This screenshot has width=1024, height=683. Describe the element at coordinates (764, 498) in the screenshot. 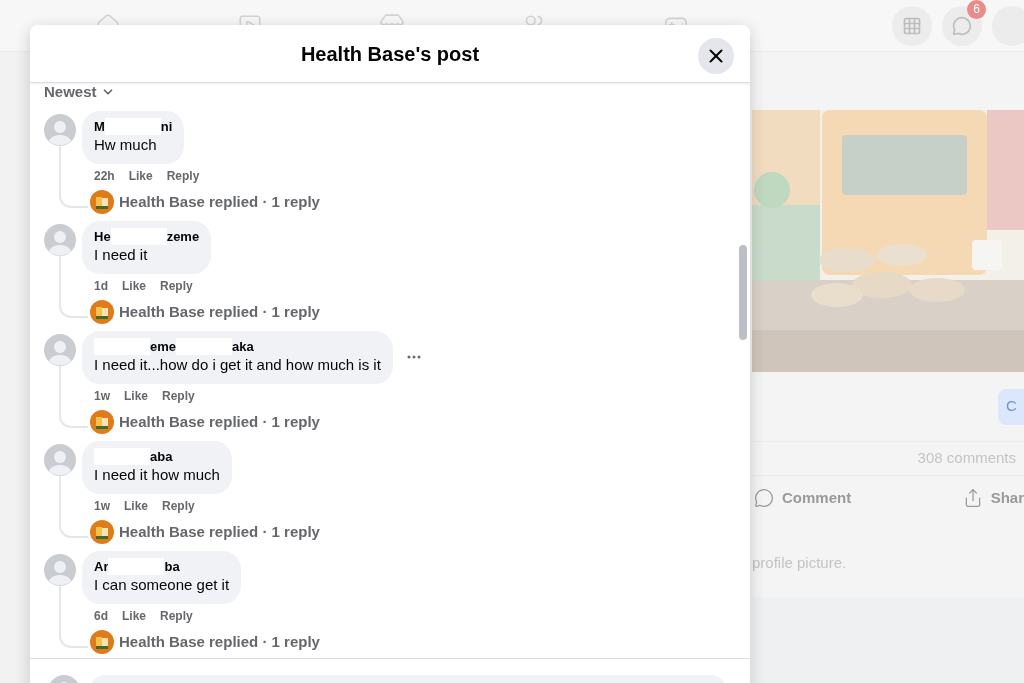

I see `speech-bubble-icon` at that location.